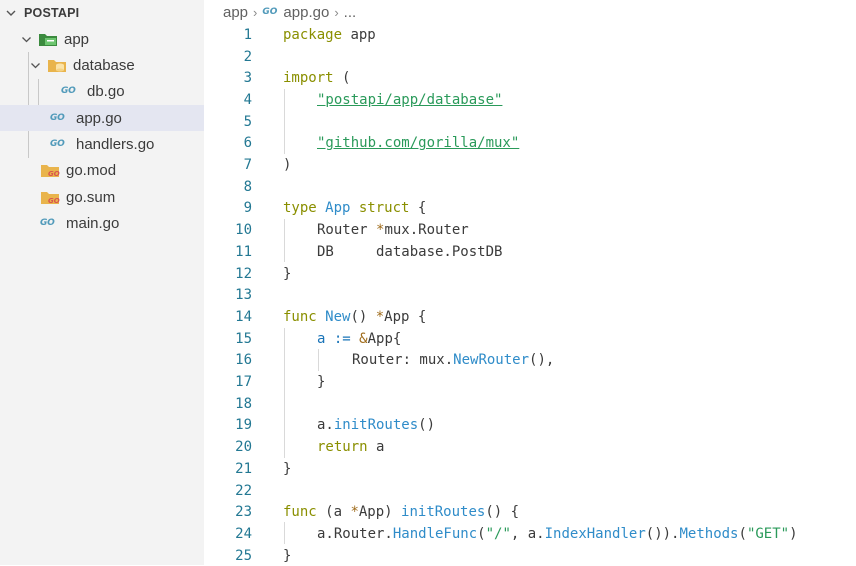 This screenshot has height=566, width=856. I want to click on line-number: 22, so click(243, 490).